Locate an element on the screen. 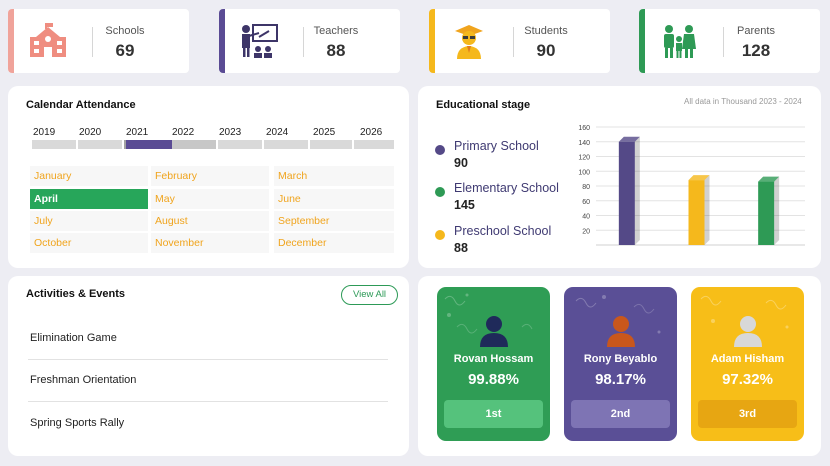  rank-card-3: Adam Hisham 97.32% 3rd is located at coordinates (747, 364).